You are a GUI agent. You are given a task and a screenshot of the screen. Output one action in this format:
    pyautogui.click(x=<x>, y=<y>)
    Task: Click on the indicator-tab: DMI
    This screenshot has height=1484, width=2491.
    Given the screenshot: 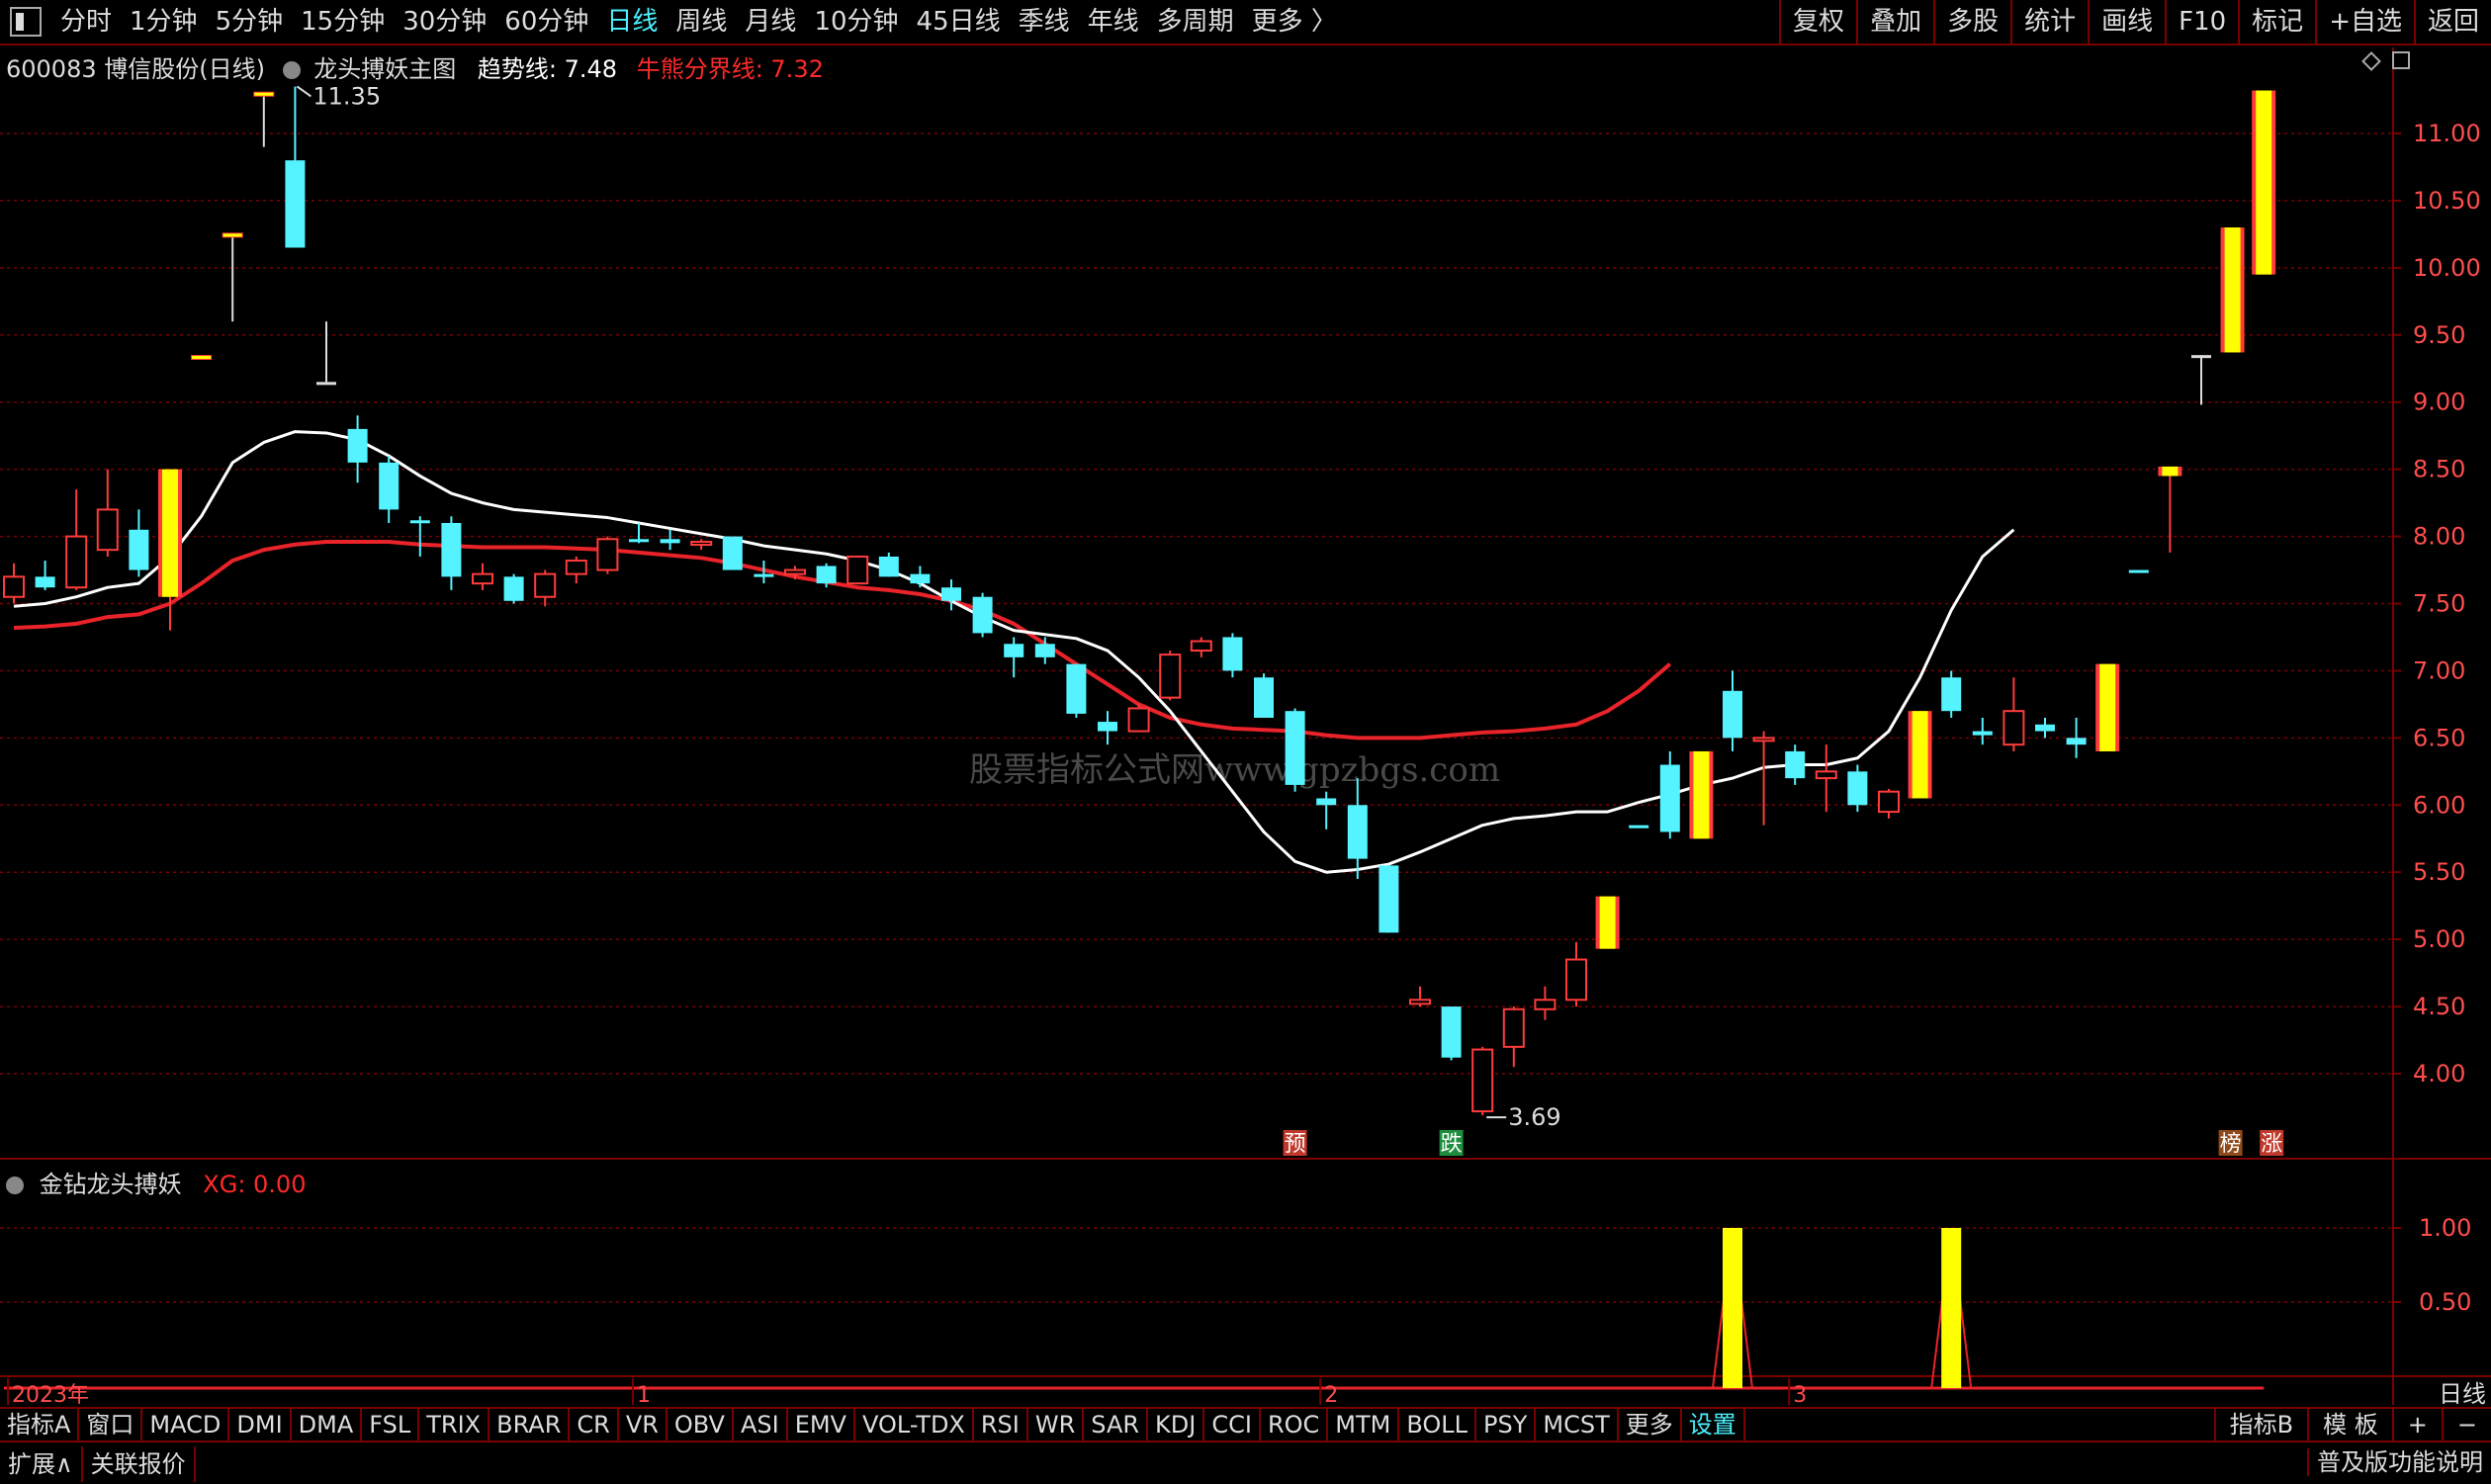 What is the action you would take?
    pyautogui.click(x=260, y=1424)
    